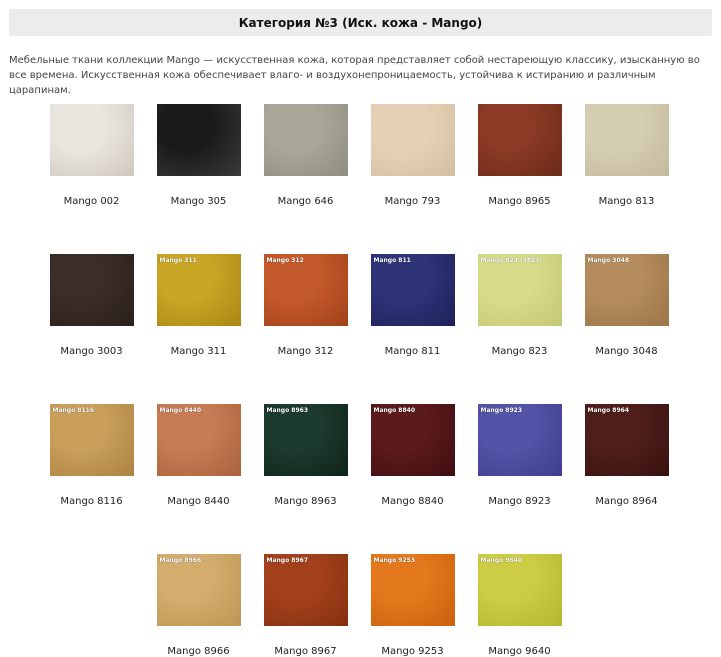 The width and height of the screenshot is (721, 657). Describe the element at coordinates (511, 260) in the screenshot. I see `swatch-tag-label: Mango 823 (3823)` at that location.